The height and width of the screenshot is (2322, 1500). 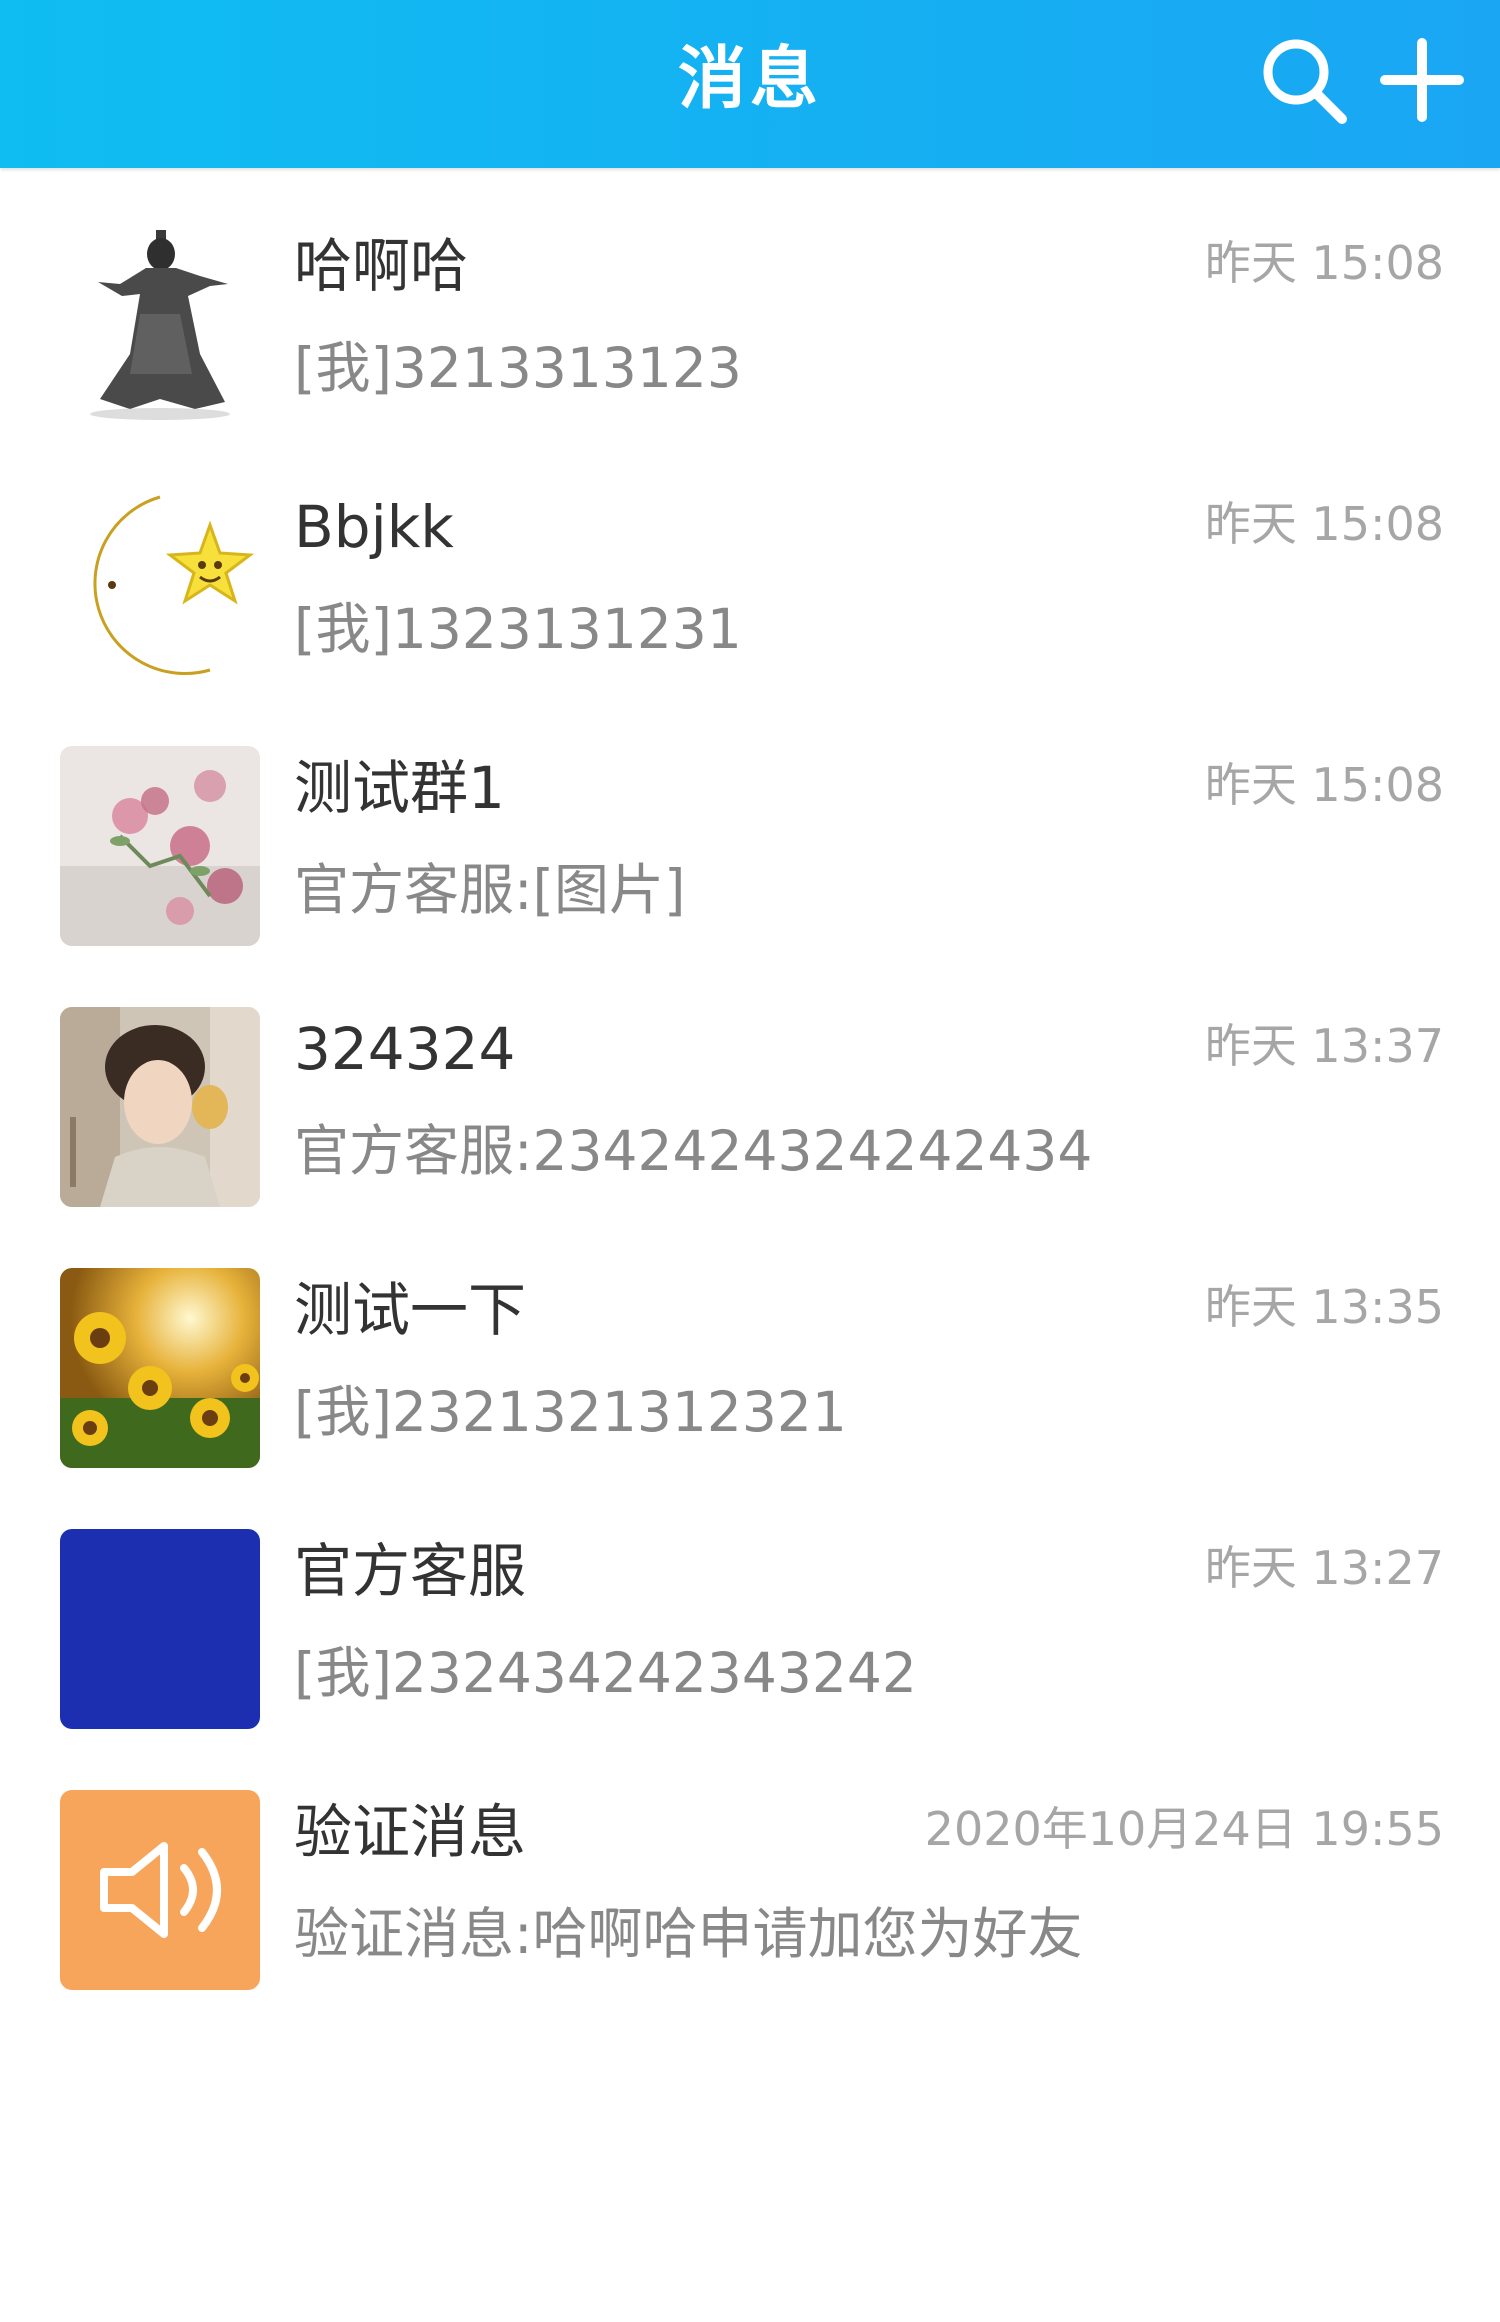 What do you see at coordinates (410, 1832) in the screenshot?
I see `conversation-name: 验证消息` at bounding box center [410, 1832].